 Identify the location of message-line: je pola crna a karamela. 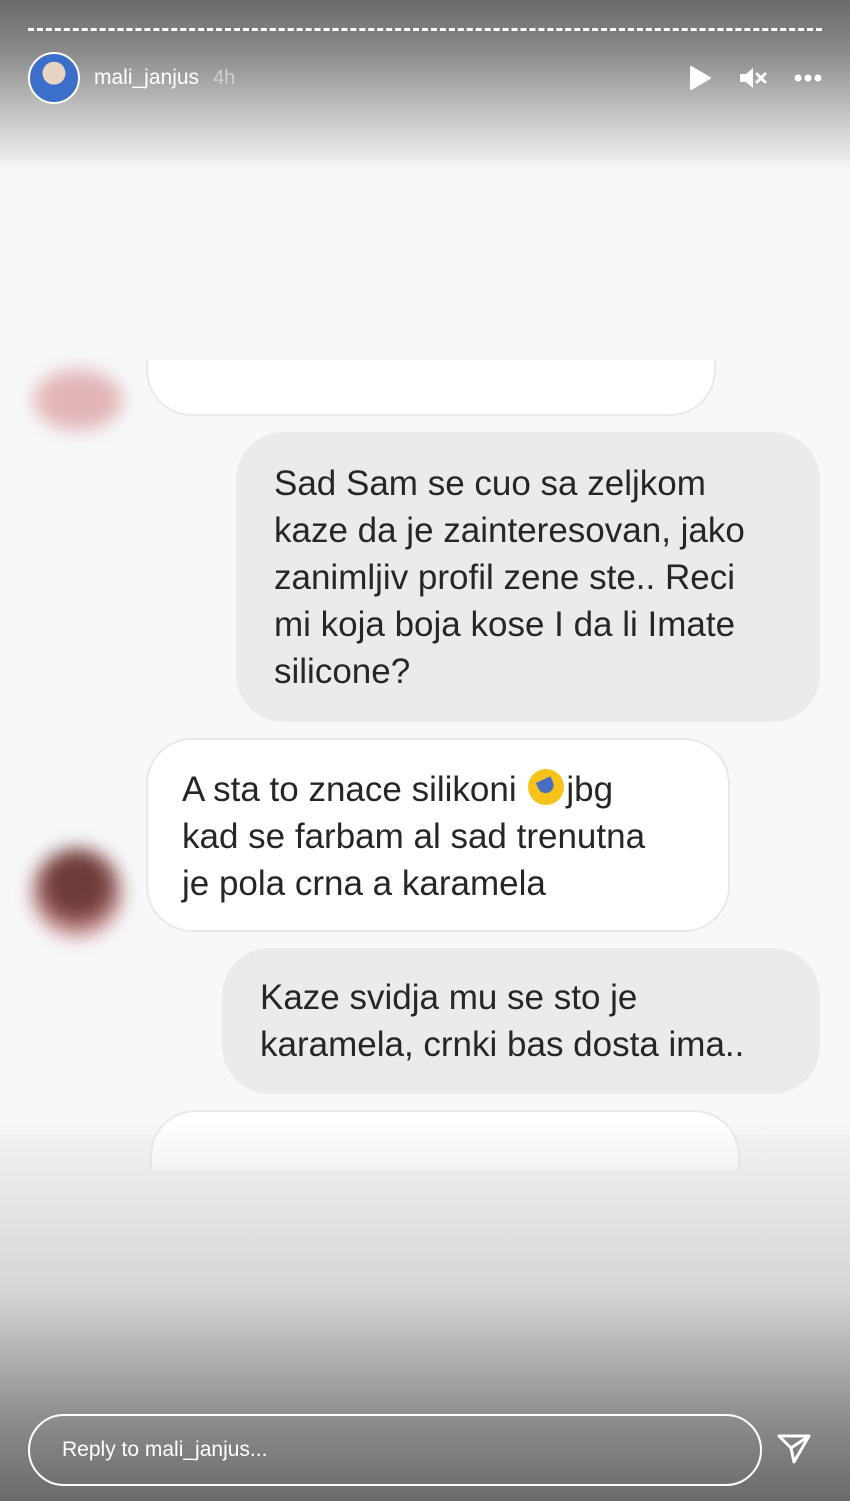
(364, 883).